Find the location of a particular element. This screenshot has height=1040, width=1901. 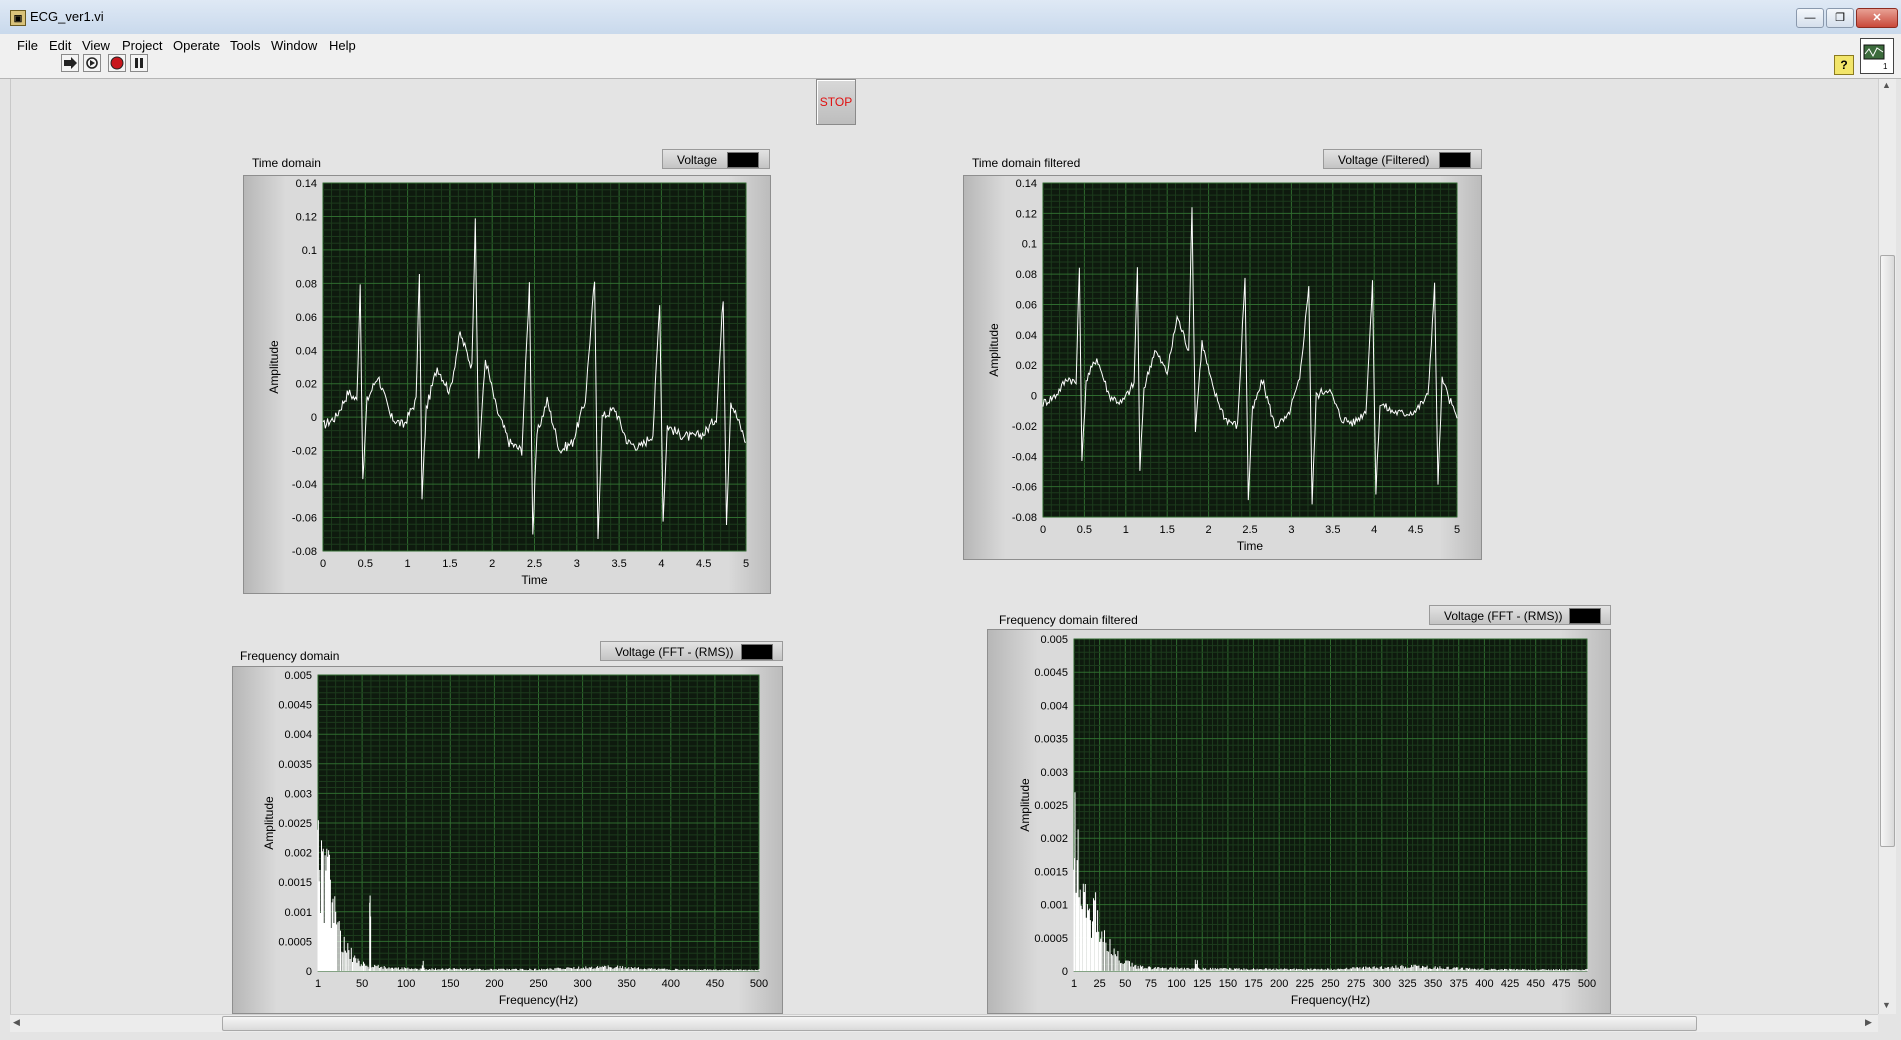

x-tick-label: 1.5 is located at coordinates (1167, 530).